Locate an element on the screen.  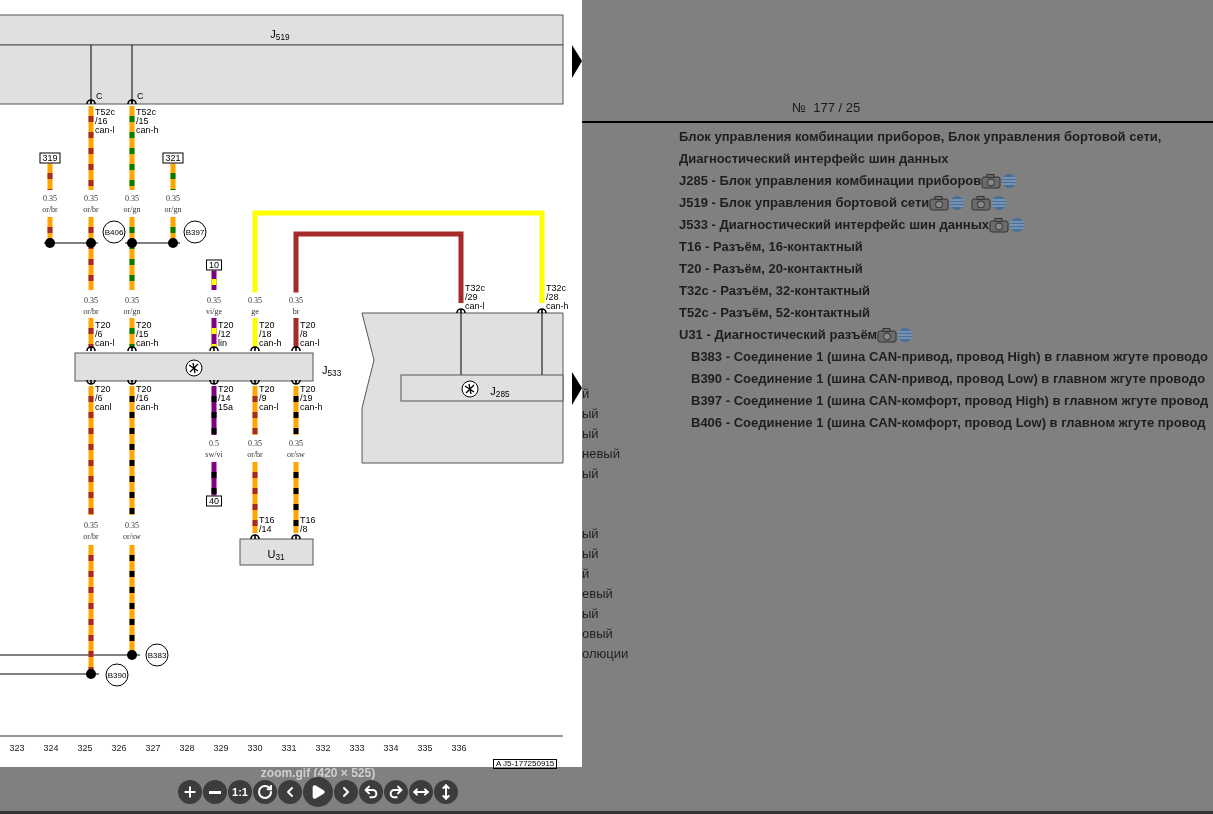
pin-label: T52c /16 can-l is located at coordinates (105, 121).